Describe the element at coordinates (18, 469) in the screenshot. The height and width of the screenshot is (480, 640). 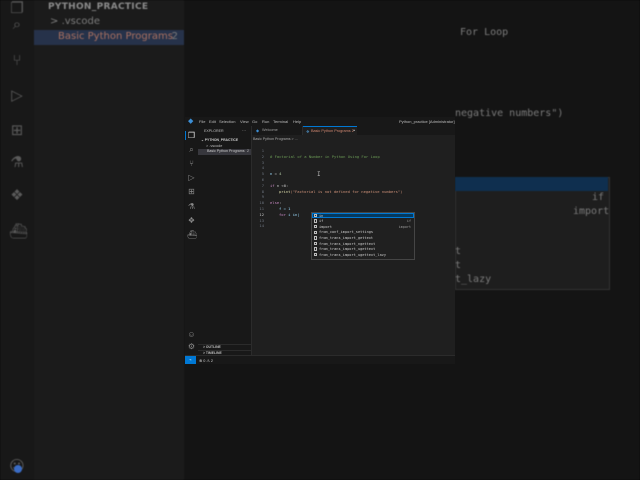
I see `bg-notification-badge` at that location.